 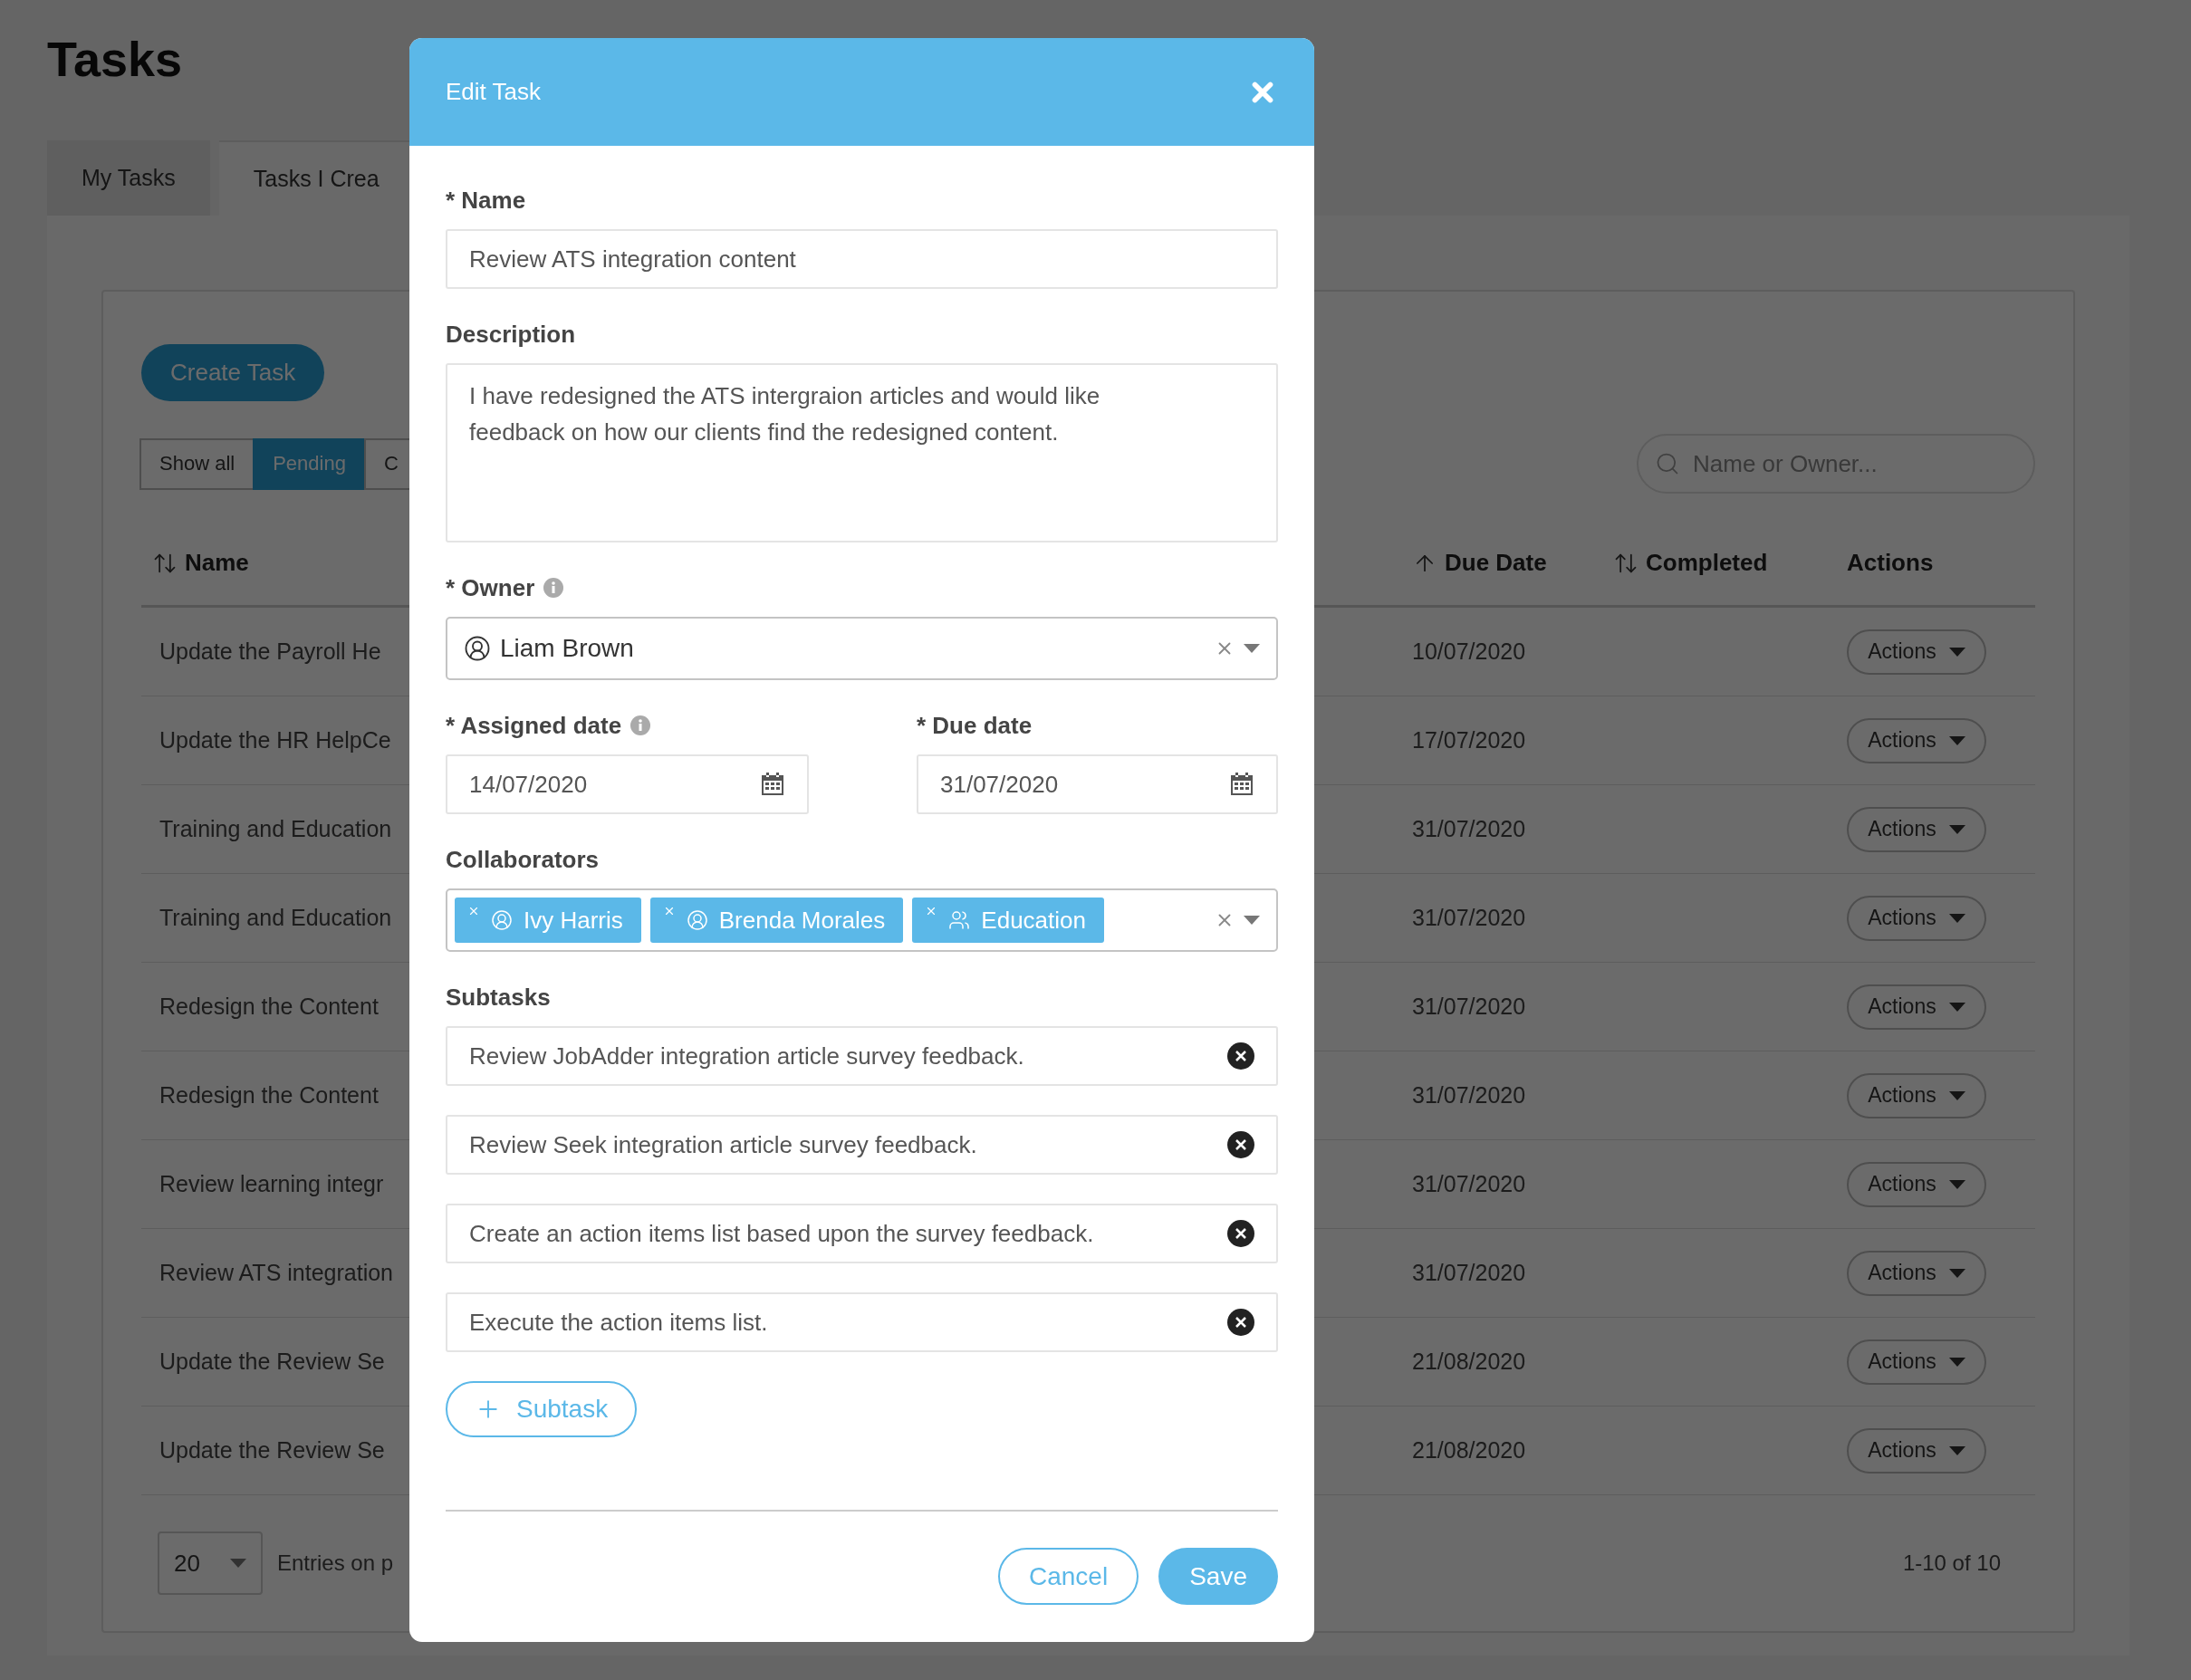 What do you see at coordinates (499, 997) in the screenshot?
I see `field-label: Subtasks` at bounding box center [499, 997].